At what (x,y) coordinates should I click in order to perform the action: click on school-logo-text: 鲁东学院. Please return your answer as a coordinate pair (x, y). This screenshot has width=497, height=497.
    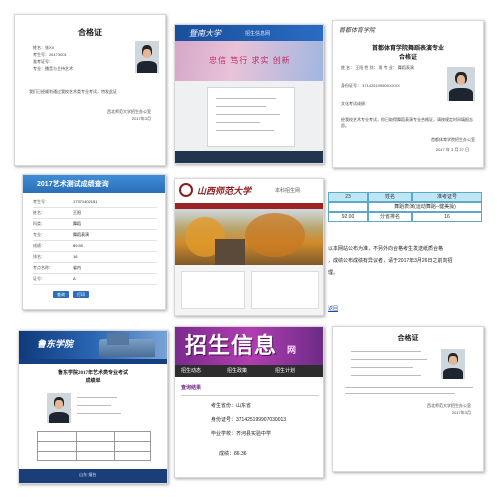
    Looking at the image, I should click on (55, 344).